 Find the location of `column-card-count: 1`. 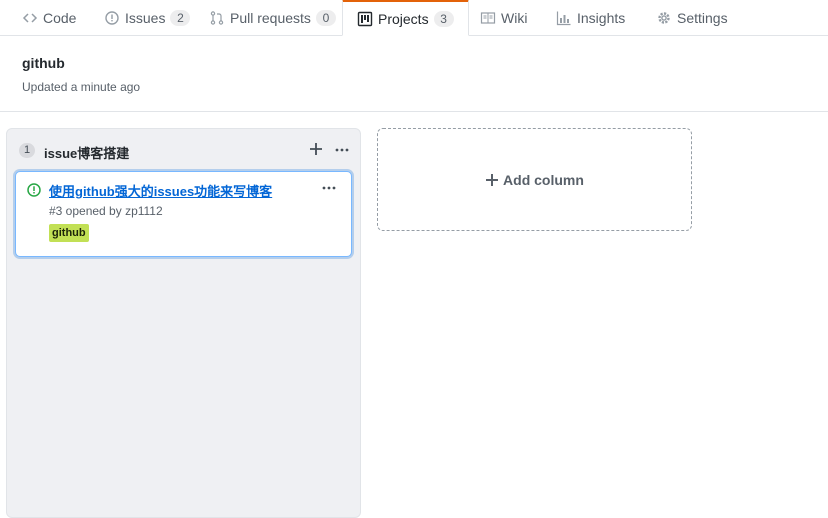

column-card-count: 1 is located at coordinates (27, 150).